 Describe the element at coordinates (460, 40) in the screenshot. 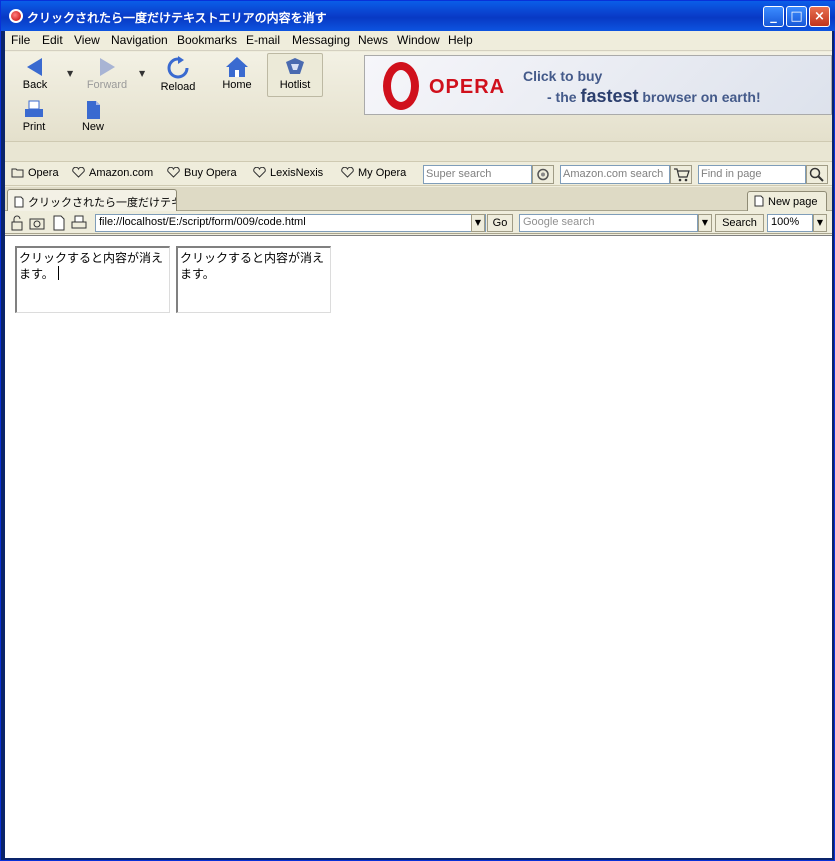

I see `menu-help: Help` at that location.